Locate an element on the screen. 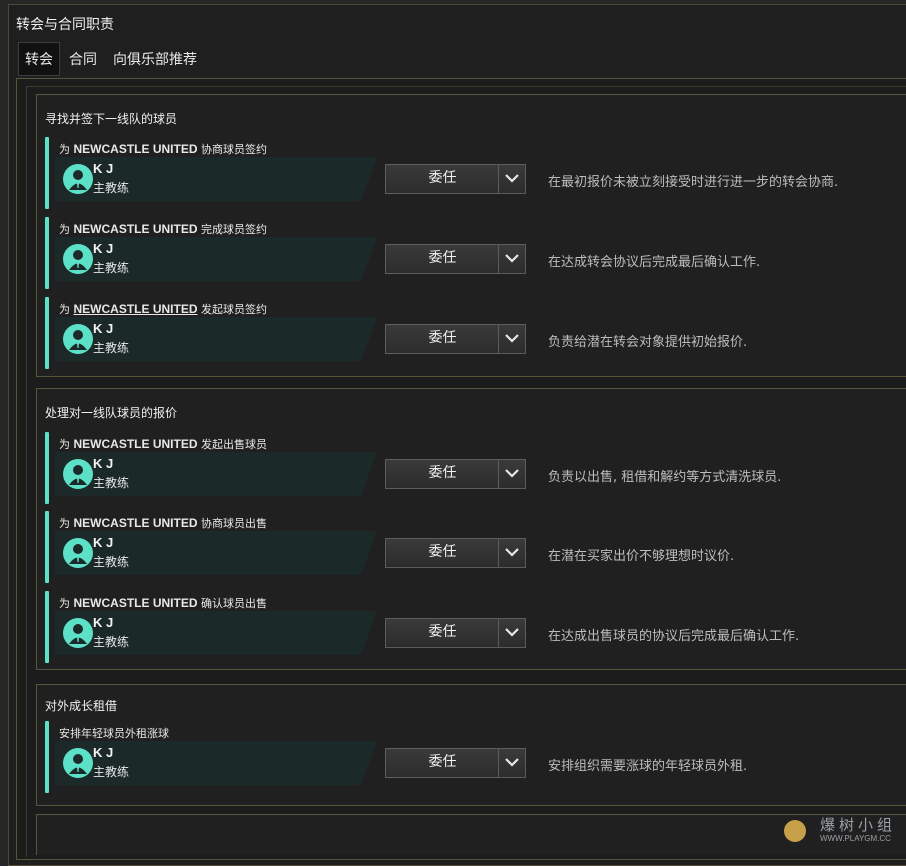 Image resolution: width=906 pixels, height=866 pixels. watermark-logo-icon is located at coordinates (795, 831).